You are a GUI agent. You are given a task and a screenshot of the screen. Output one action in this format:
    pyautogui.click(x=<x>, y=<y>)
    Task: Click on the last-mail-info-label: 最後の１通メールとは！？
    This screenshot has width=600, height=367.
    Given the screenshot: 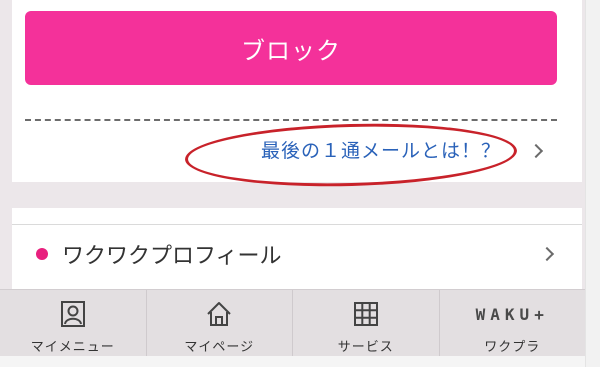 What is the action you would take?
    pyautogui.click(x=380, y=151)
    